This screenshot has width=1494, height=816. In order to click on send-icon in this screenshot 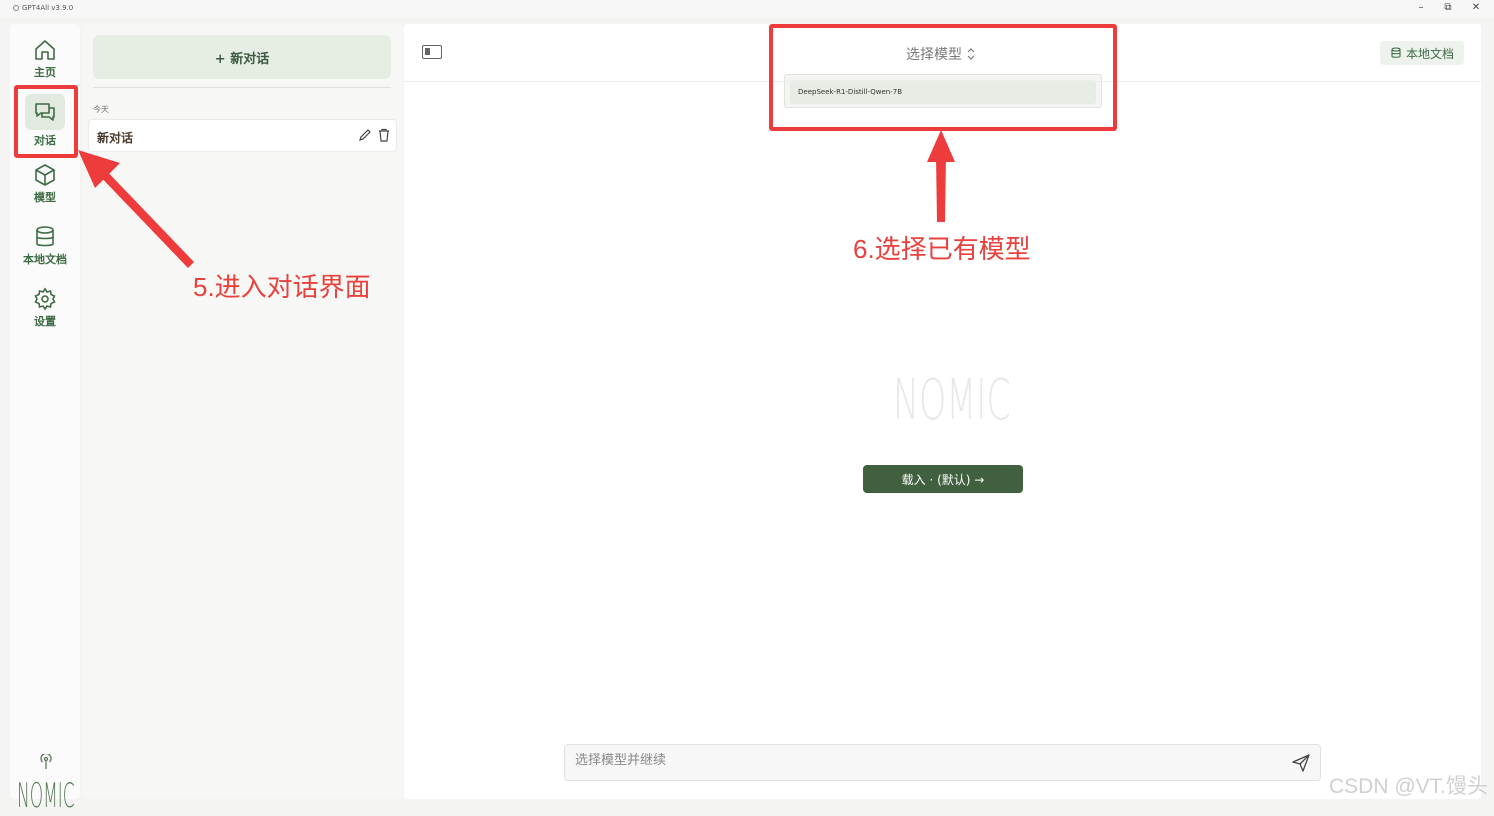, I will do `click(1301, 763)`.